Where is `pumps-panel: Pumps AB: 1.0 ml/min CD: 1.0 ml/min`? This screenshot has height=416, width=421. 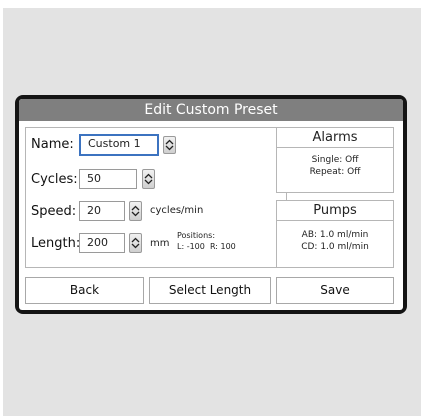
pumps-panel: Pumps AB: 1.0 ml/min CD: 1.0 ml/min is located at coordinates (335, 234).